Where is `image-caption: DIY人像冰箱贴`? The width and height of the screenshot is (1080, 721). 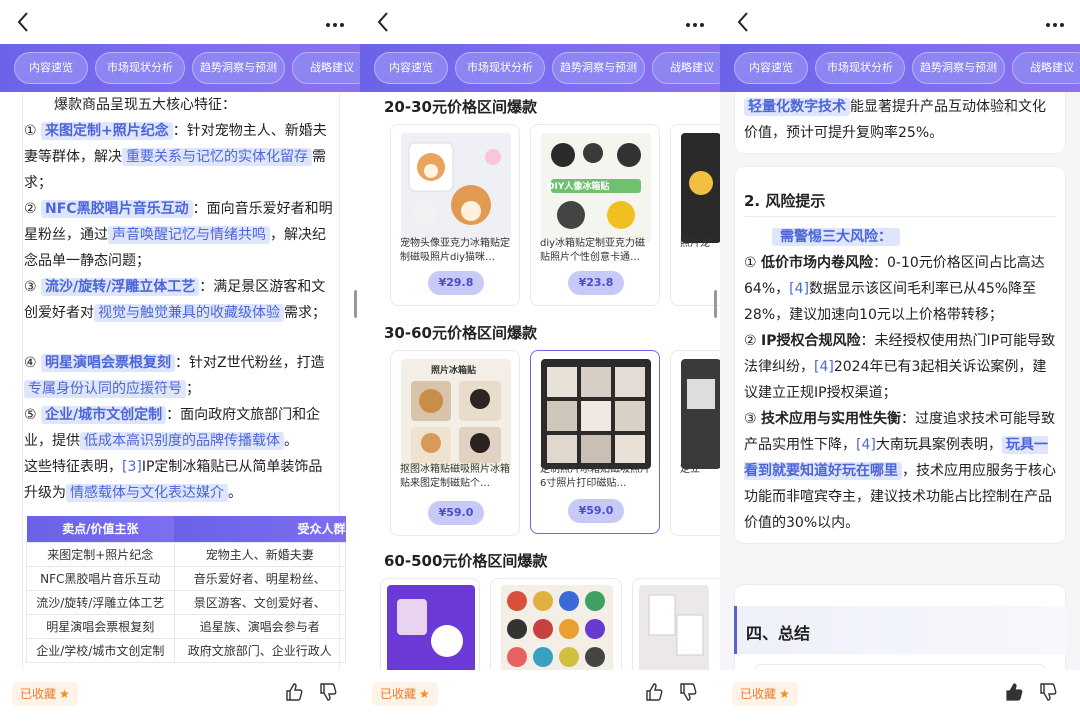
image-caption: DIY人像冰箱贴 is located at coordinates (578, 187).